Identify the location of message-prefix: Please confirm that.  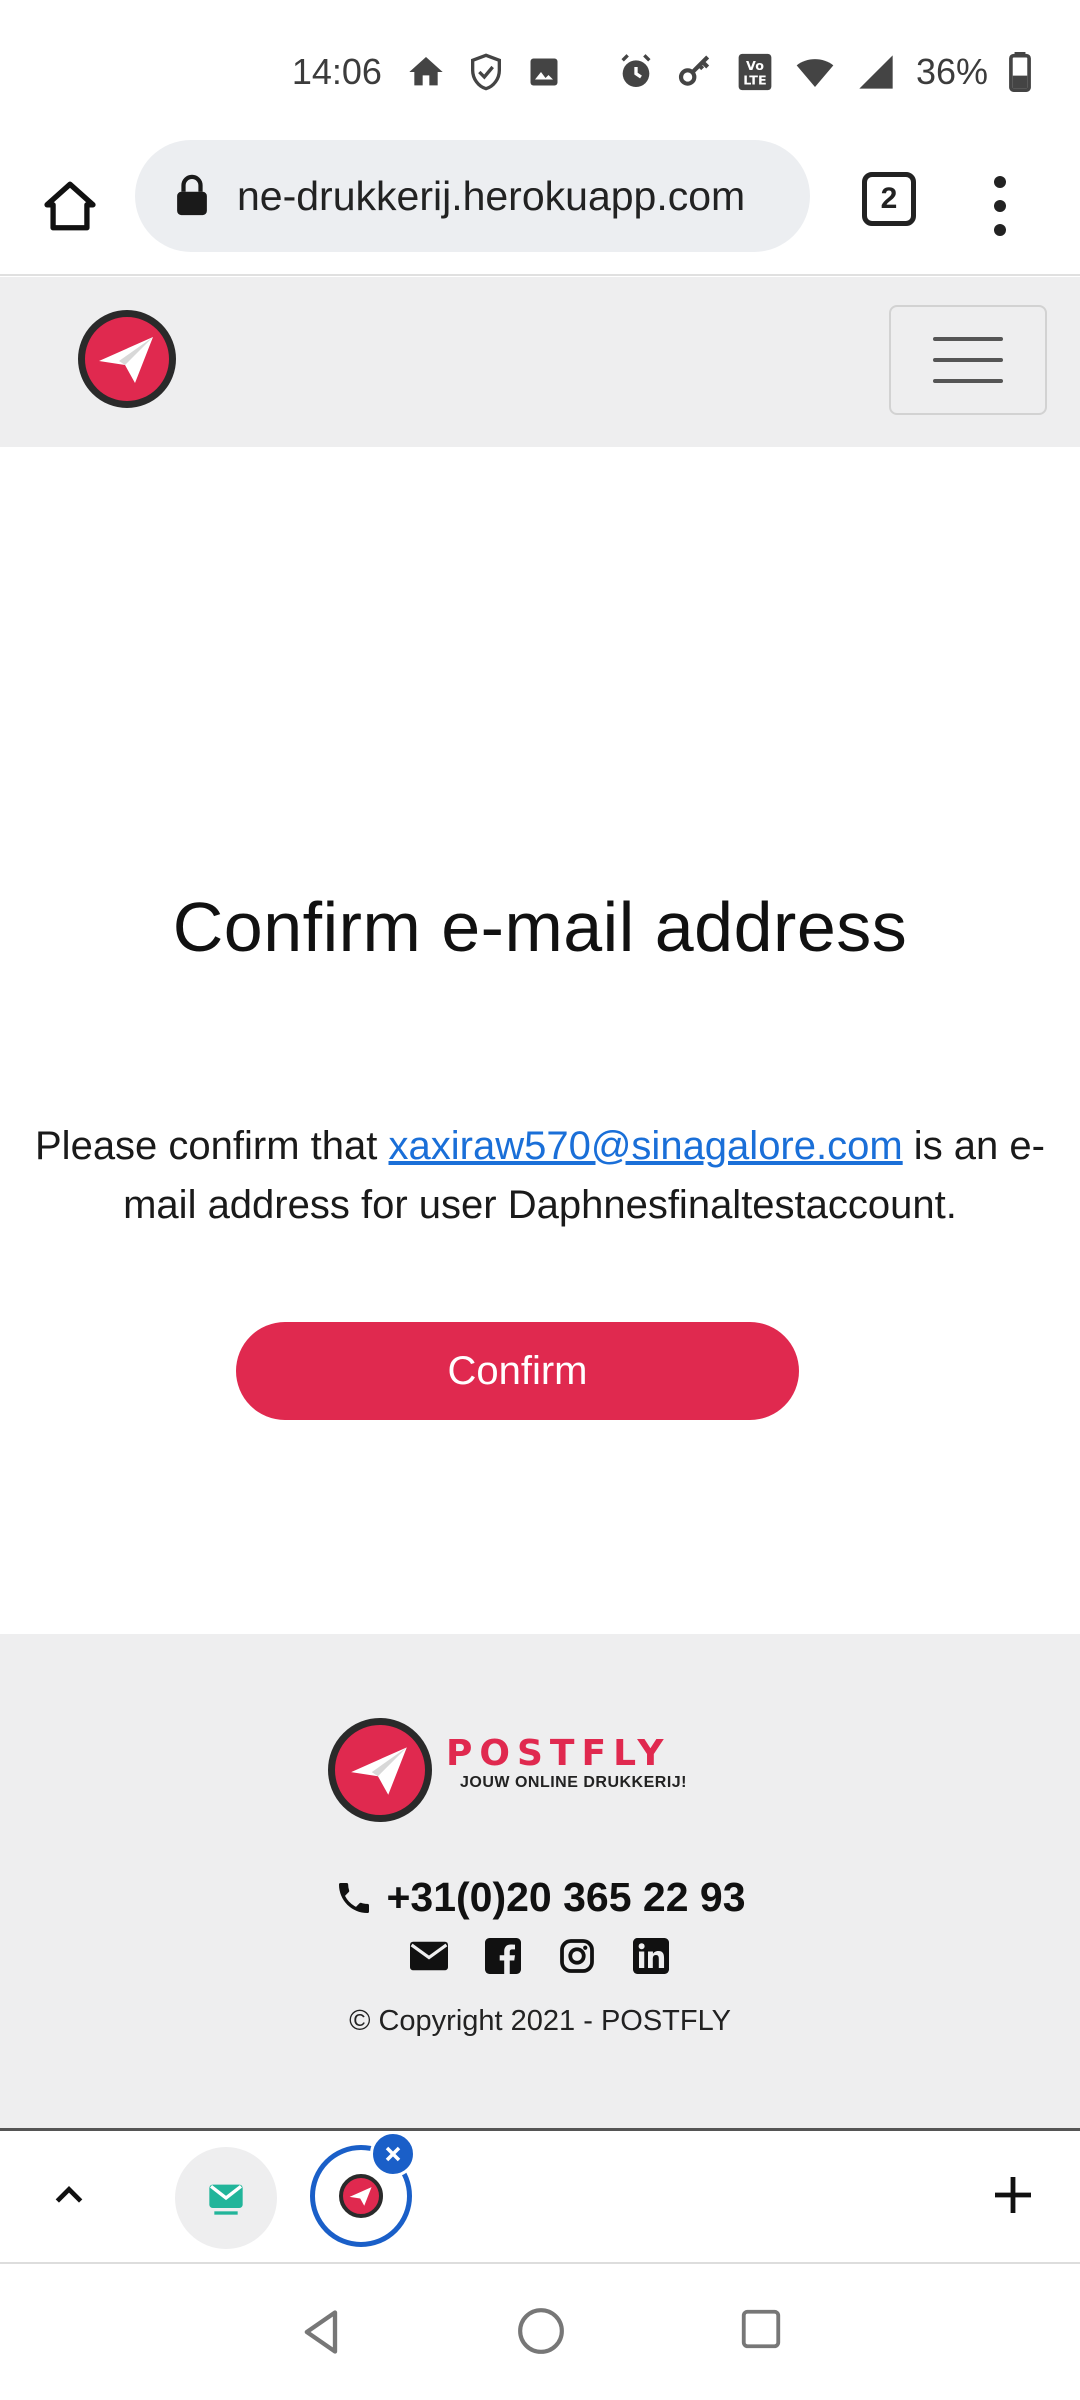
(212, 1146).